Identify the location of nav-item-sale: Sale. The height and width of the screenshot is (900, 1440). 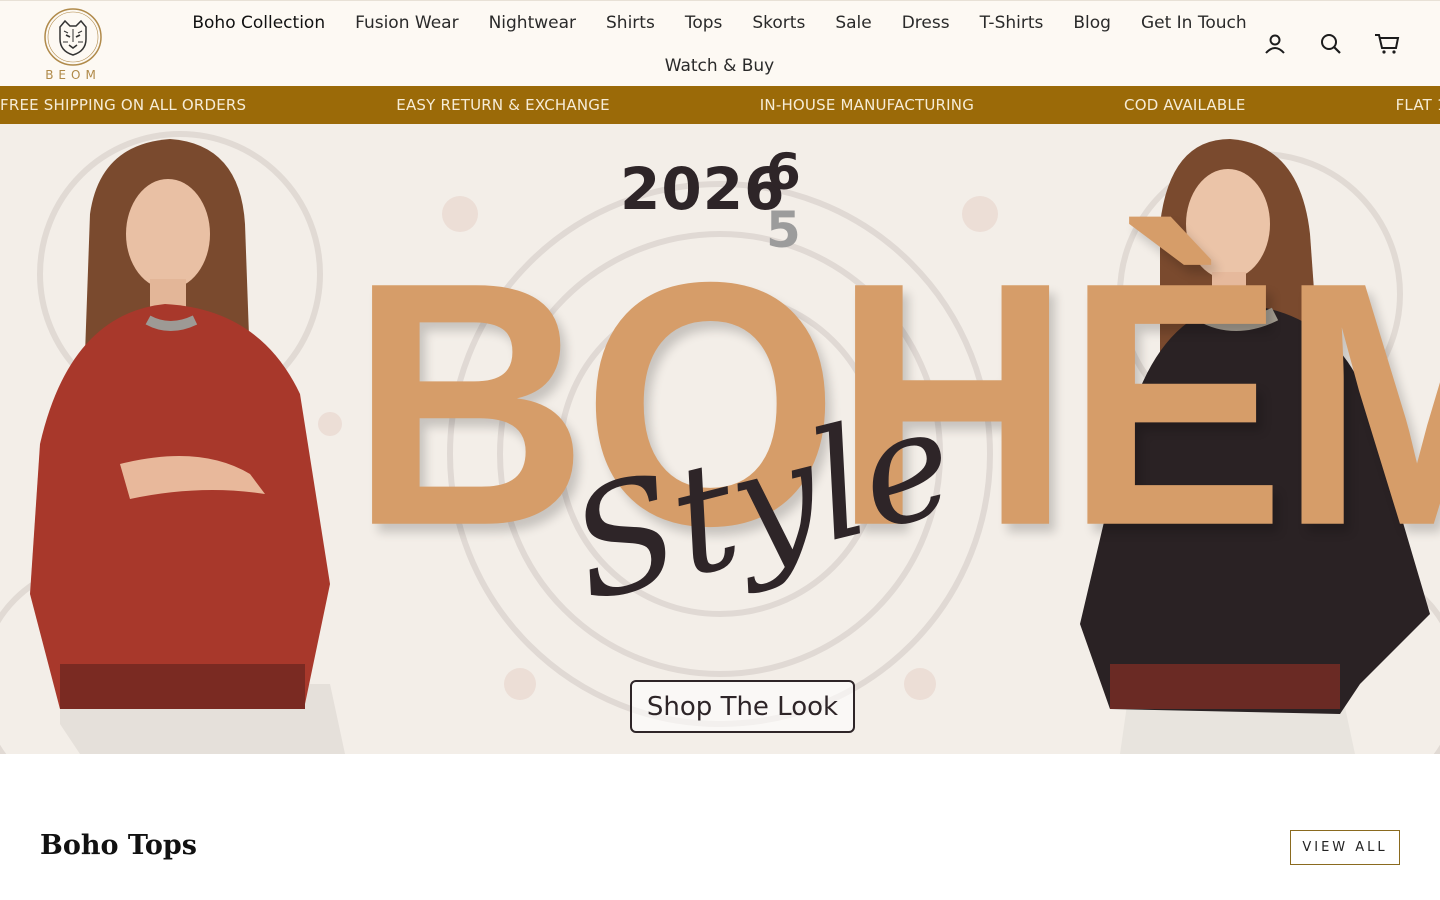
(853, 23).